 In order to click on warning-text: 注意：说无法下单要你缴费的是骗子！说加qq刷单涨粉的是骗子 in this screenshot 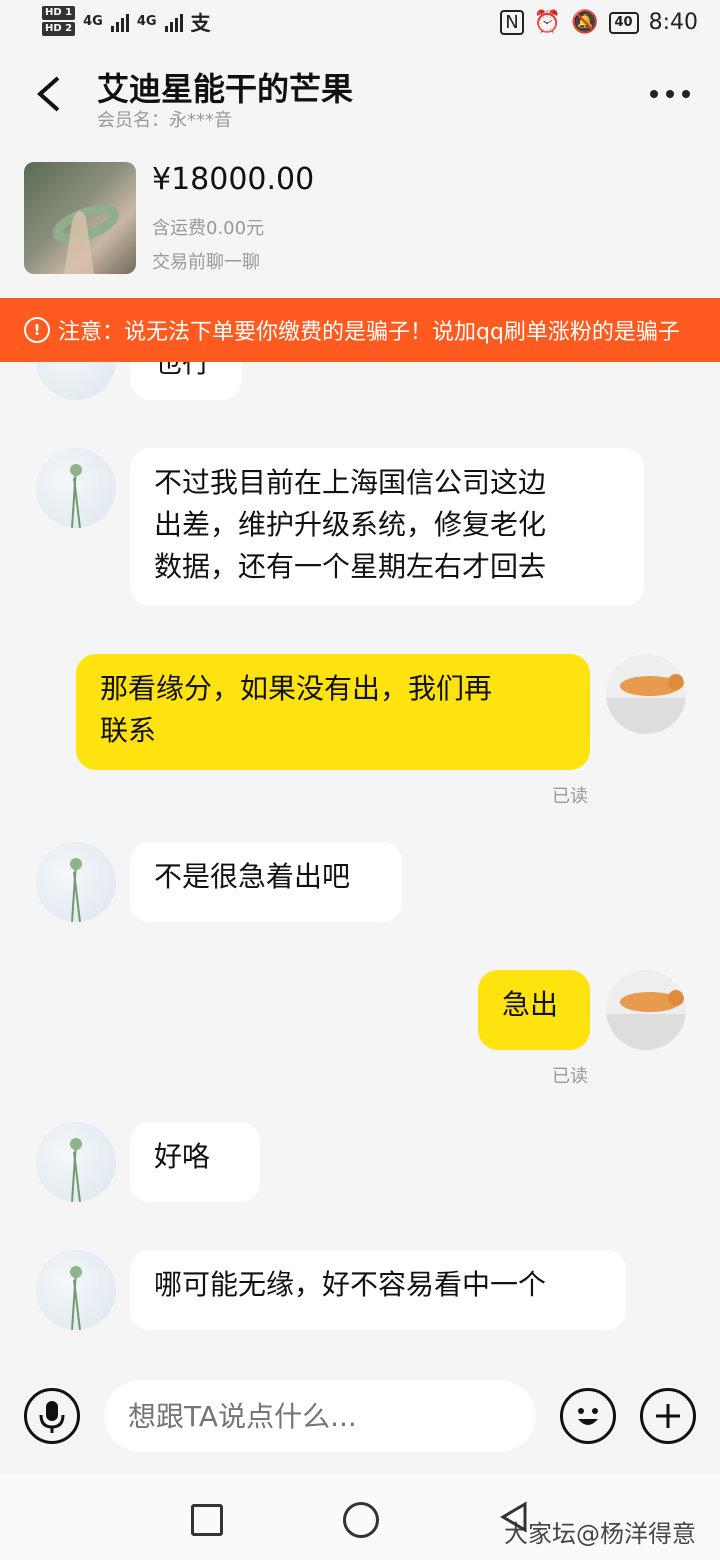, I will do `click(369, 332)`.